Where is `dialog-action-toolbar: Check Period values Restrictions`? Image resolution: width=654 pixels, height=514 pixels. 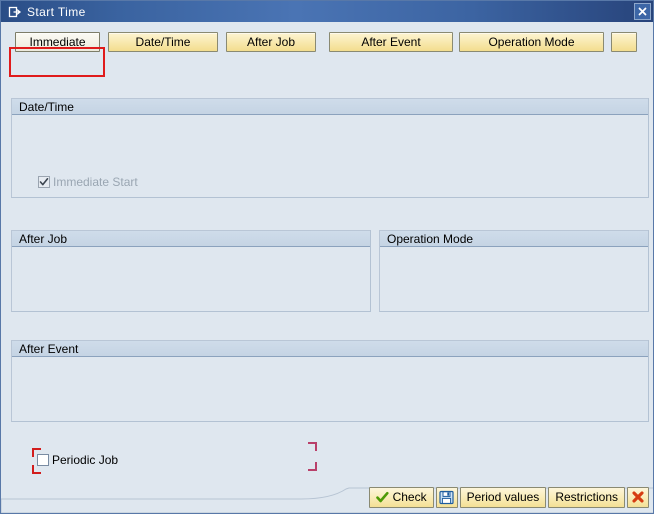
dialog-action-toolbar: Check Period values Restrictions is located at coordinates (508, 497).